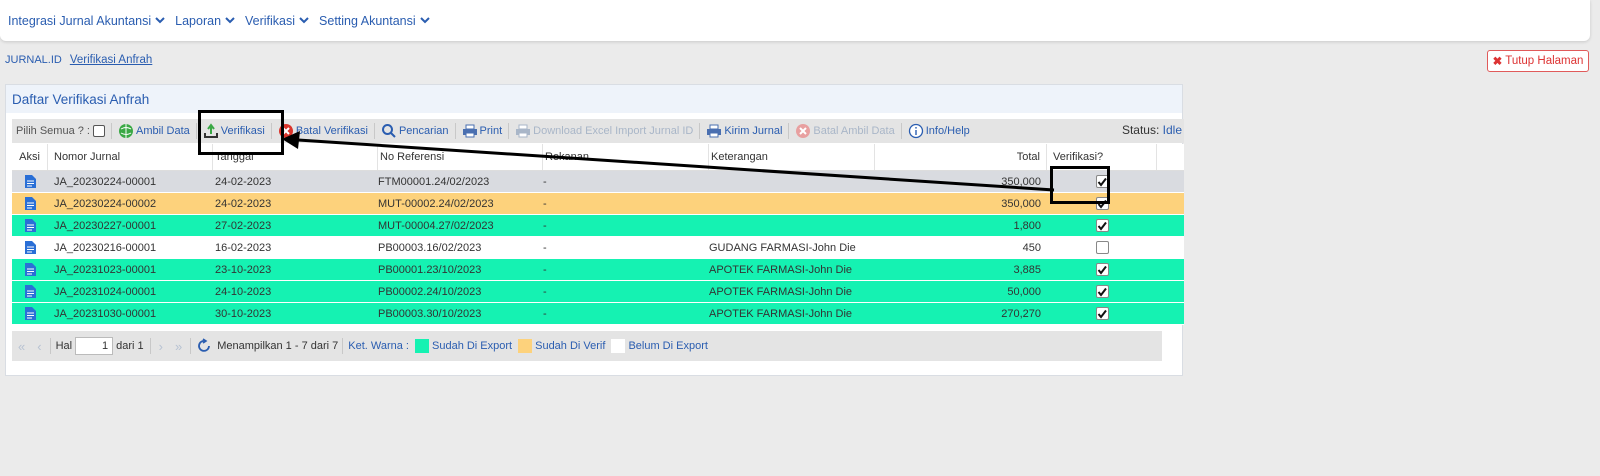  I want to click on kirim-jurnal-button: Kirim Jurnal, so click(744, 131).